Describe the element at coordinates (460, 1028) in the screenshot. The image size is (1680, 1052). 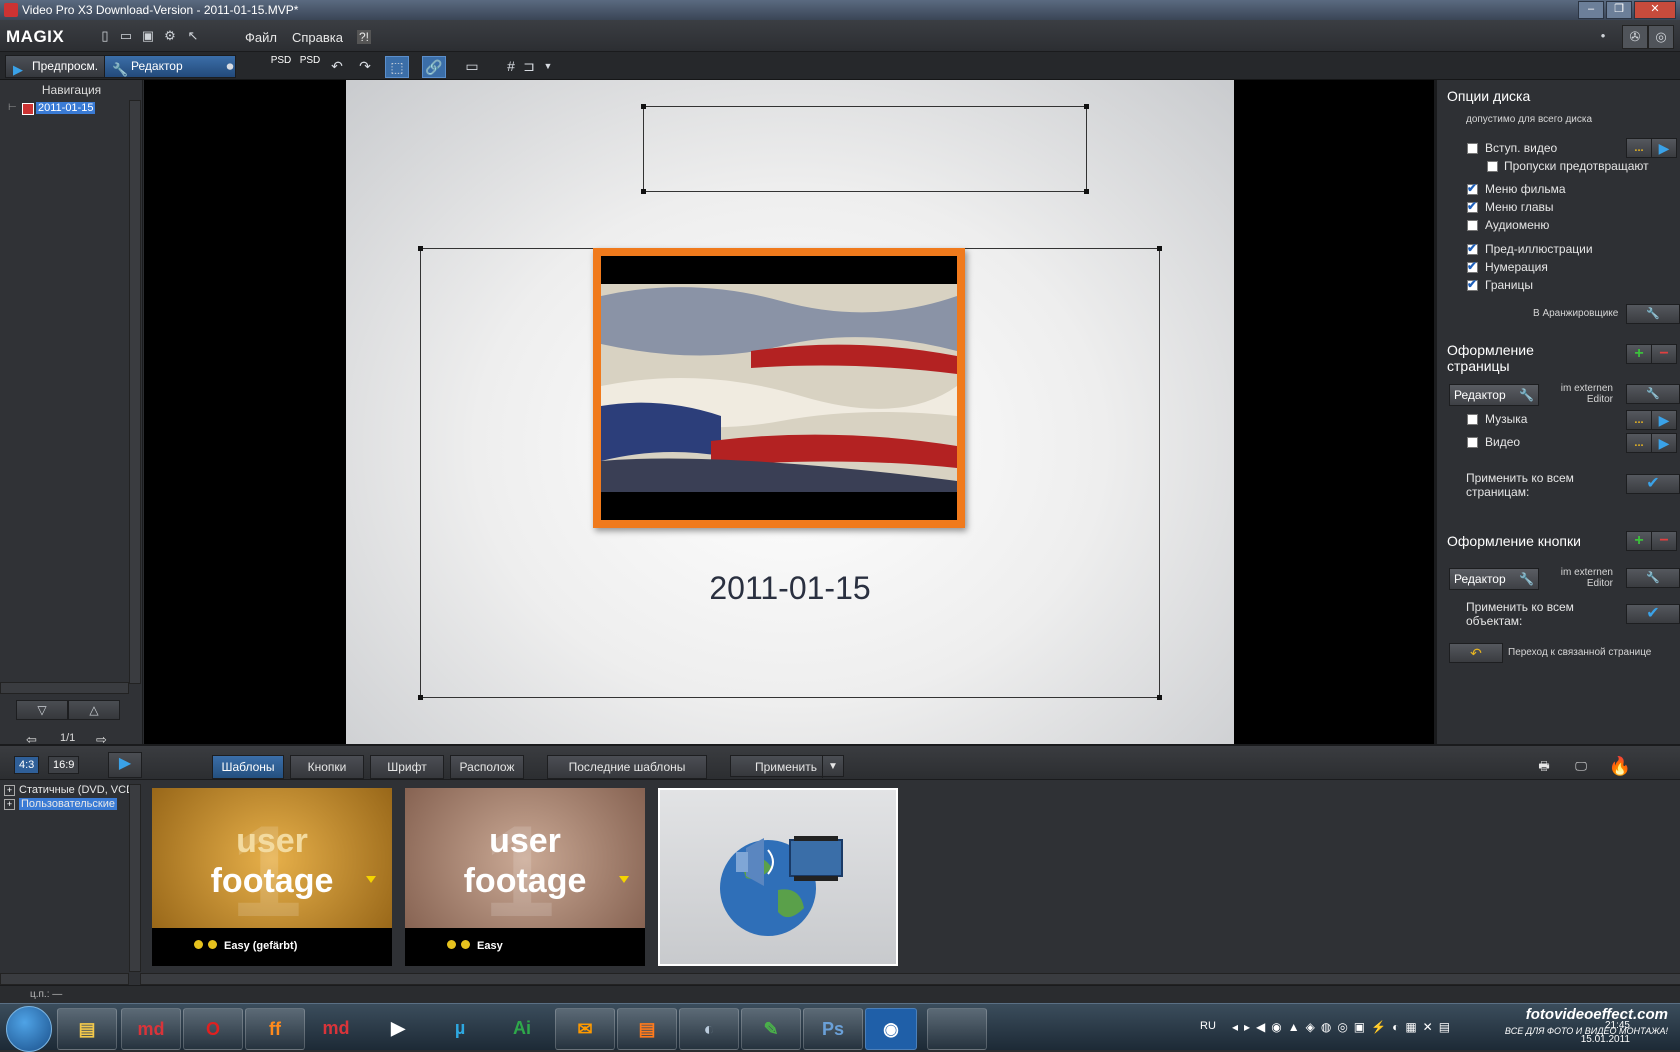
I see `taskbar-app-5: µ` at that location.